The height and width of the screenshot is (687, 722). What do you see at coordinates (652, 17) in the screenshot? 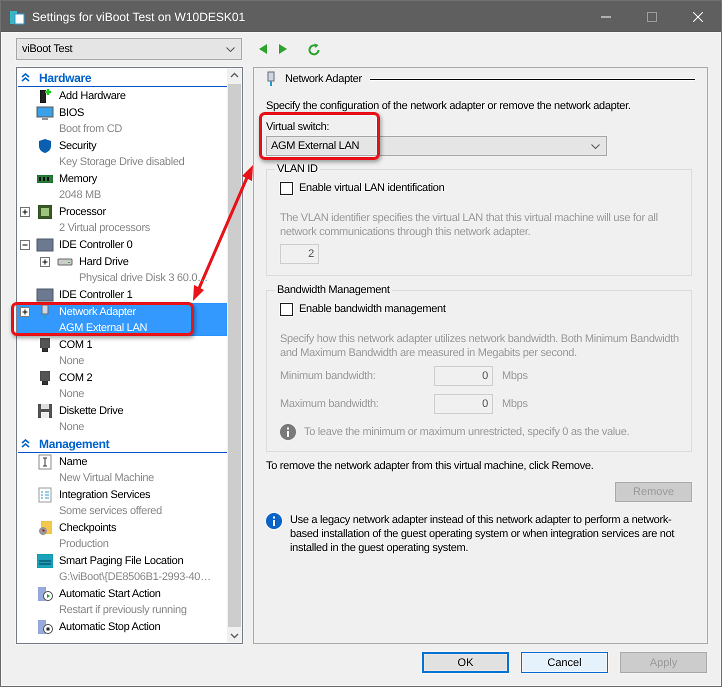
I see `maximize-icon` at bounding box center [652, 17].